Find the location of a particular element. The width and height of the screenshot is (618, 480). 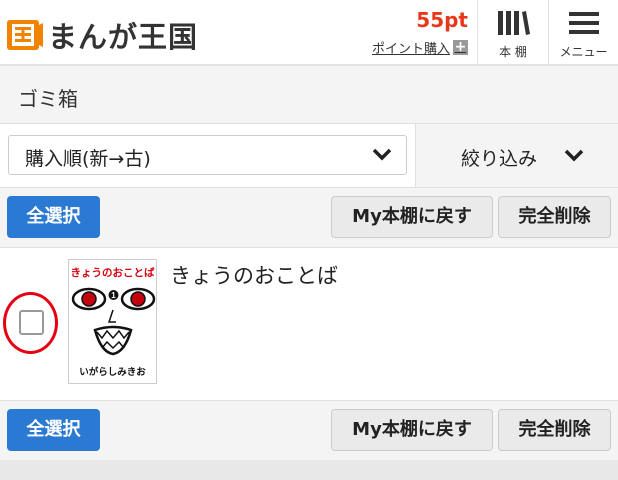

hamburger-menu-icon is located at coordinates (583, 23).